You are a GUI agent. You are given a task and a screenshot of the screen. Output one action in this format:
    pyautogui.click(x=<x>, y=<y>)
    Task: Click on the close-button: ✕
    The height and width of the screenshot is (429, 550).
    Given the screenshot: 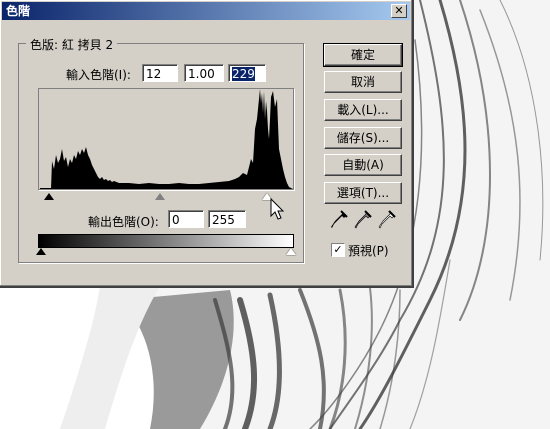 What is the action you would take?
    pyautogui.click(x=399, y=11)
    